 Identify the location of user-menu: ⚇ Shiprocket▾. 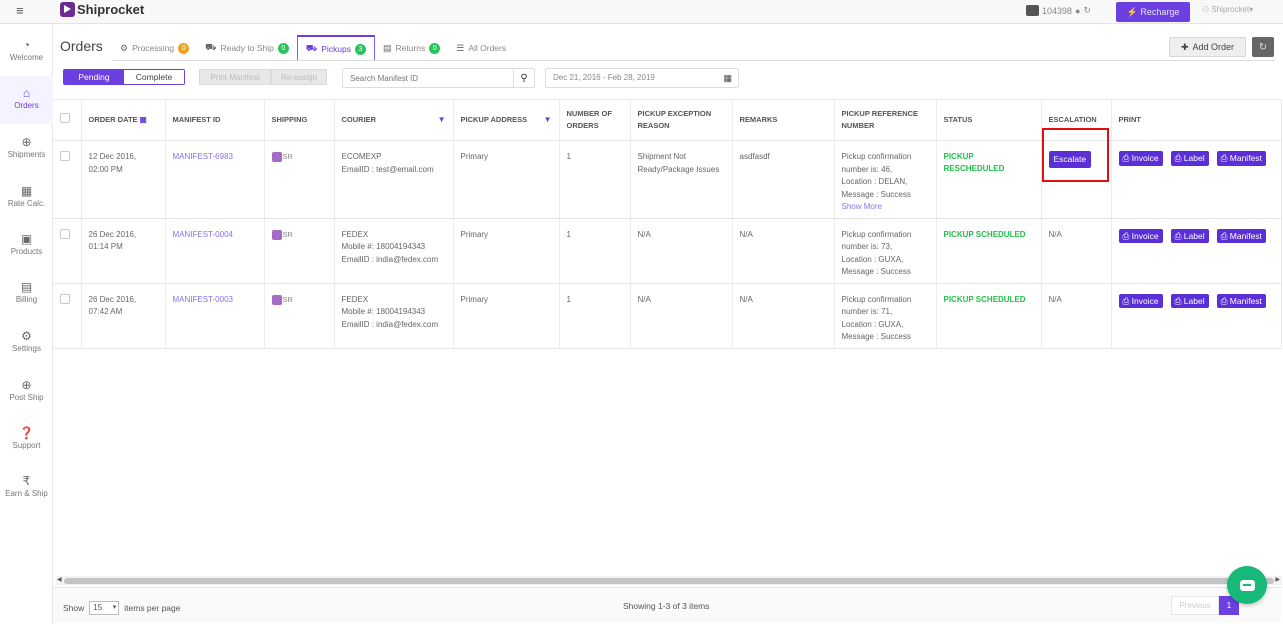
(1227, 9).